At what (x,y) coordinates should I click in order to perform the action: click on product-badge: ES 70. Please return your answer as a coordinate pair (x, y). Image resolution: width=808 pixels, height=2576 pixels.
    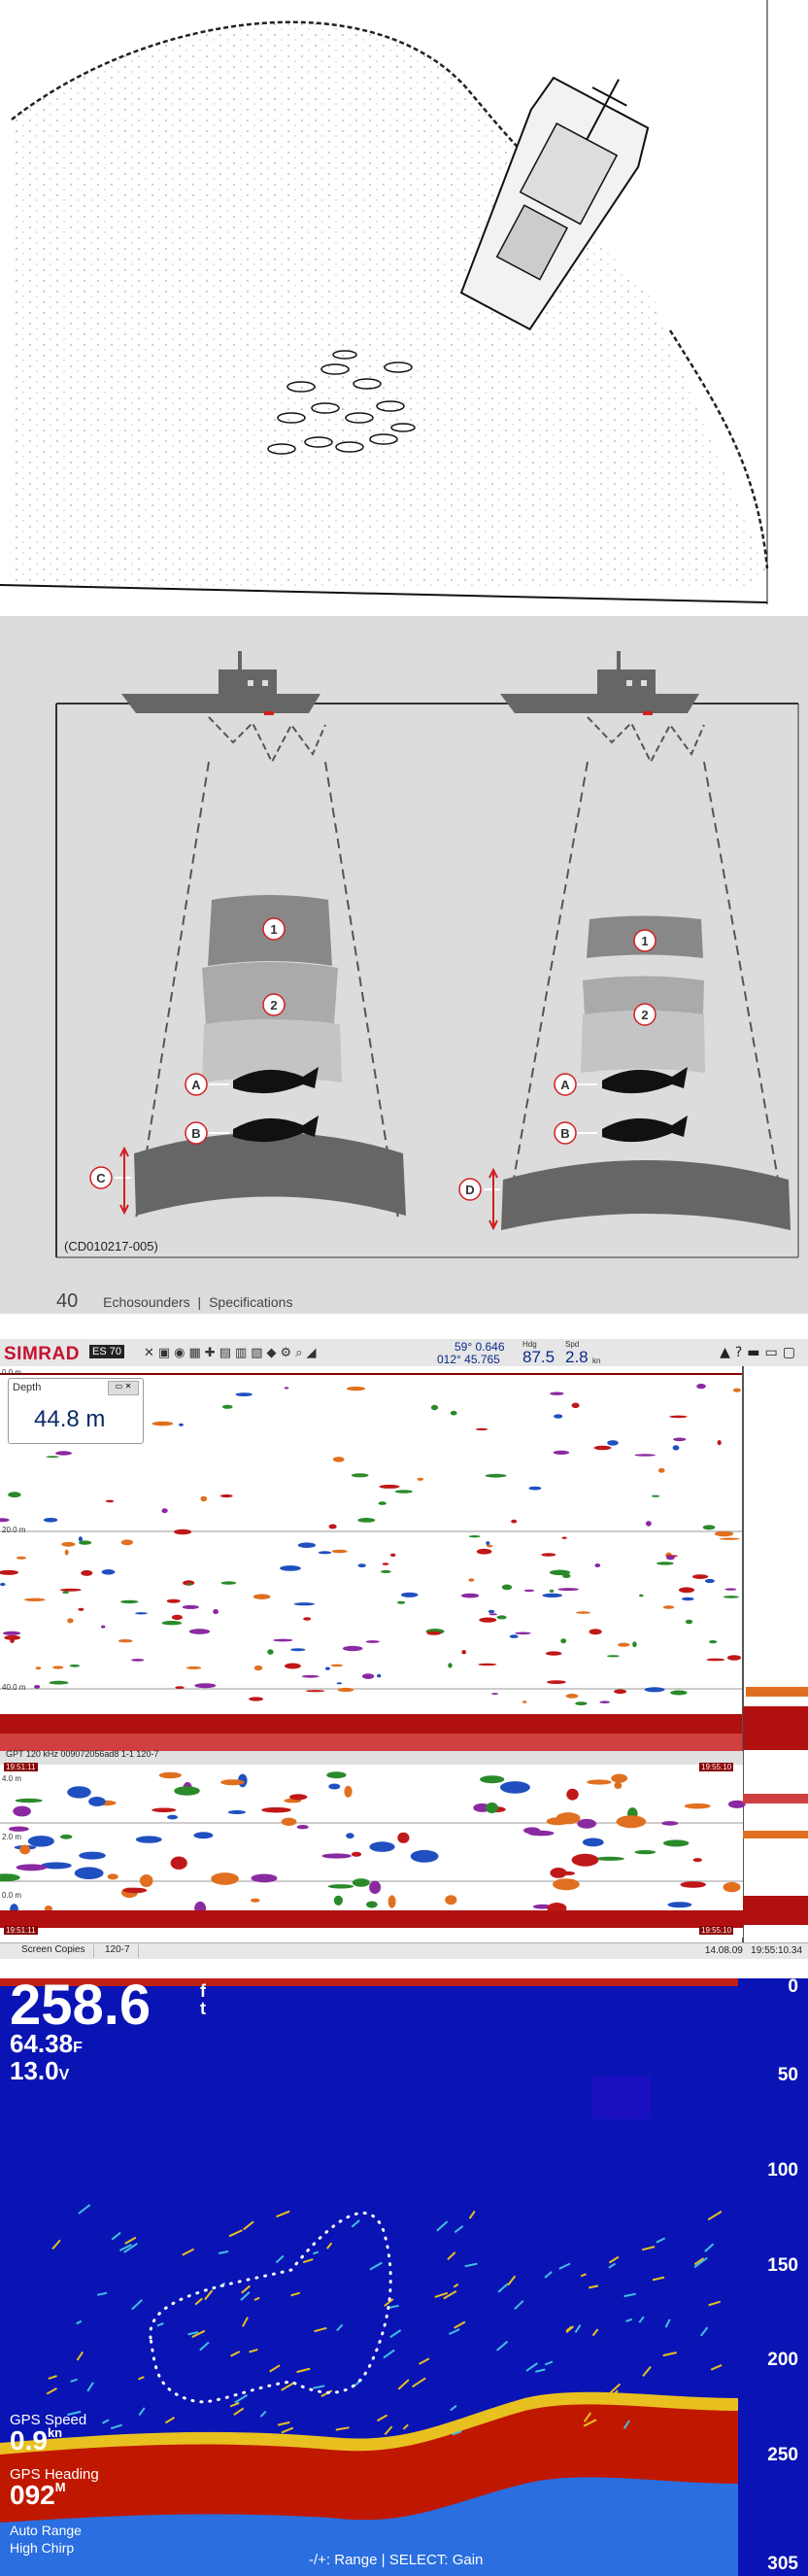
    Looking at the image, I should click on (107, 1351).